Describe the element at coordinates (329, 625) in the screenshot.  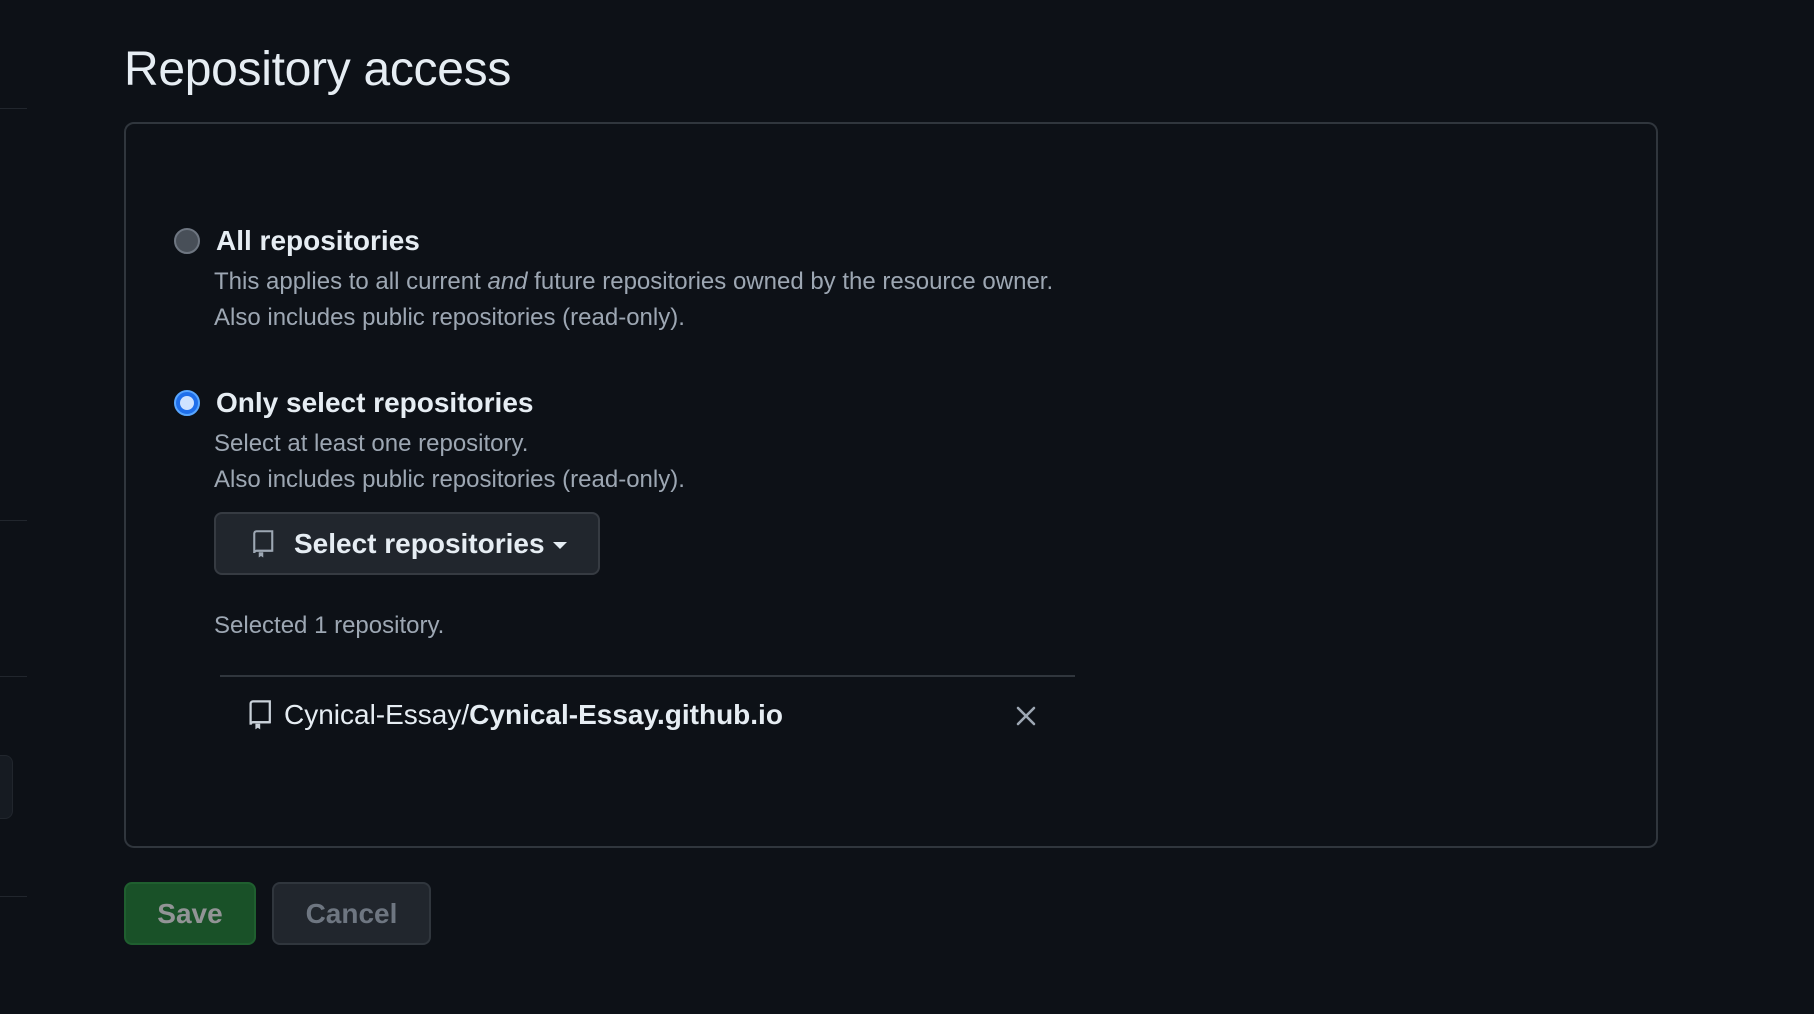
I see `selected-count: Selected 1 repository.` at that location.